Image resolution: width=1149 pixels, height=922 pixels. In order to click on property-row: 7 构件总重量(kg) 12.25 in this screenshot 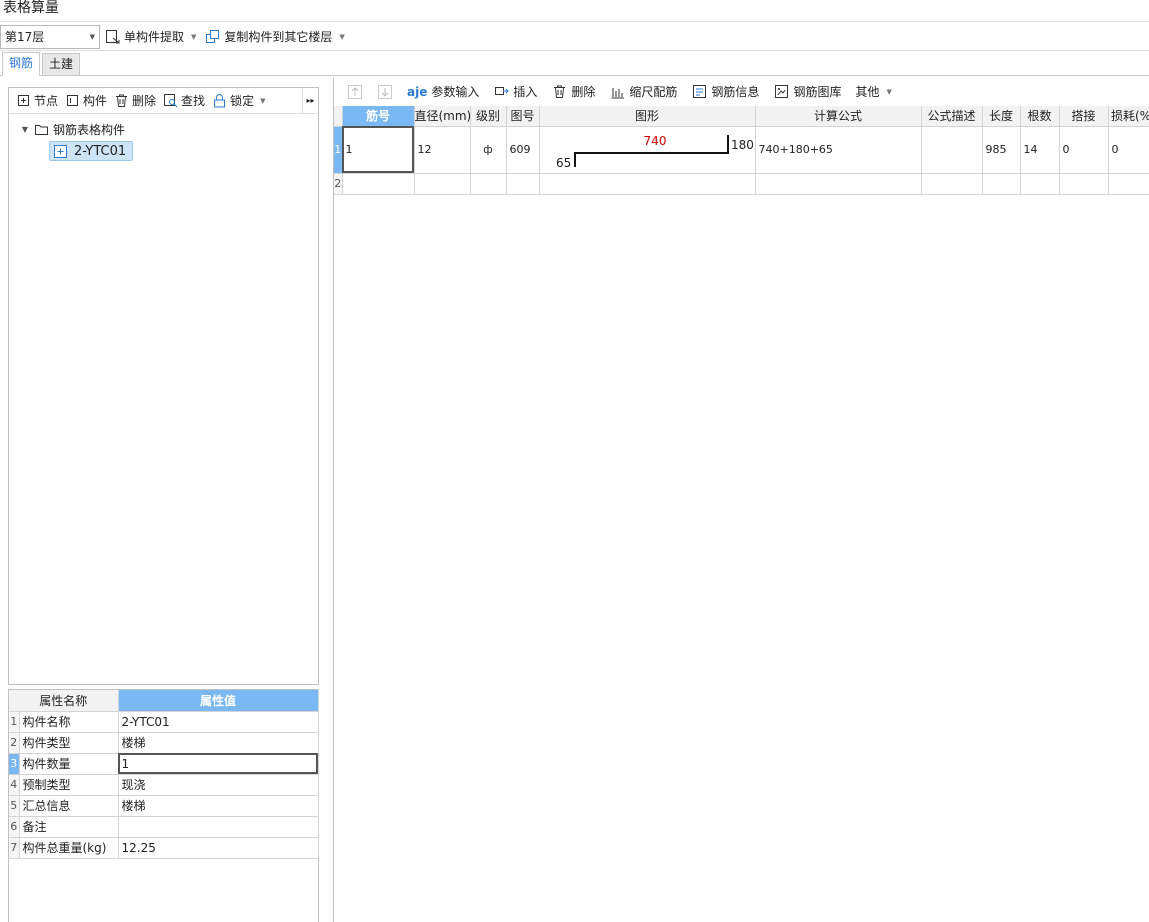, I will do `click(164, 848)`.